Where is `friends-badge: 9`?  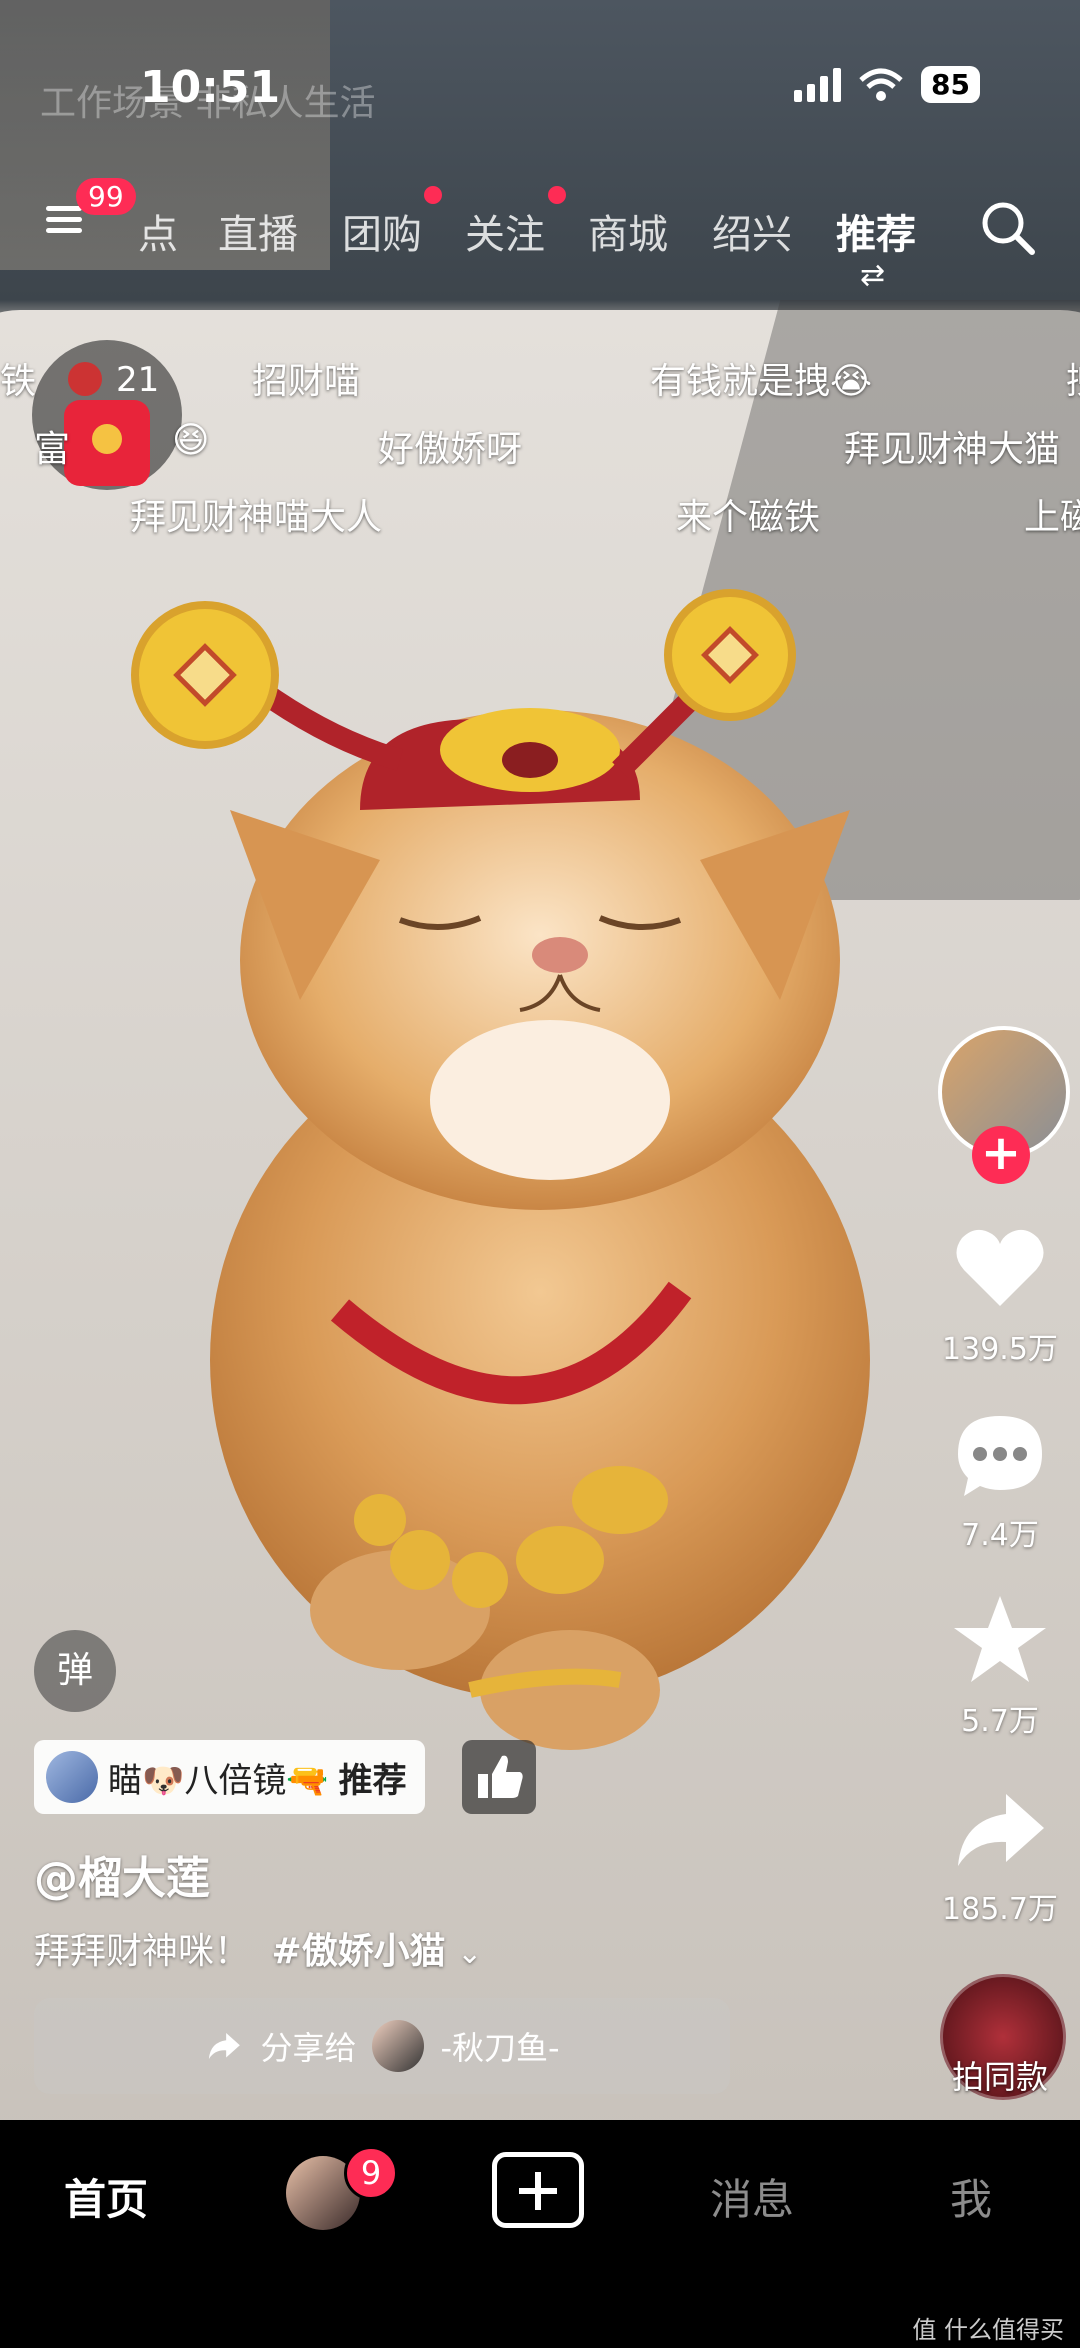 friends-badge: 9 is located at coordinates (371, 2173).